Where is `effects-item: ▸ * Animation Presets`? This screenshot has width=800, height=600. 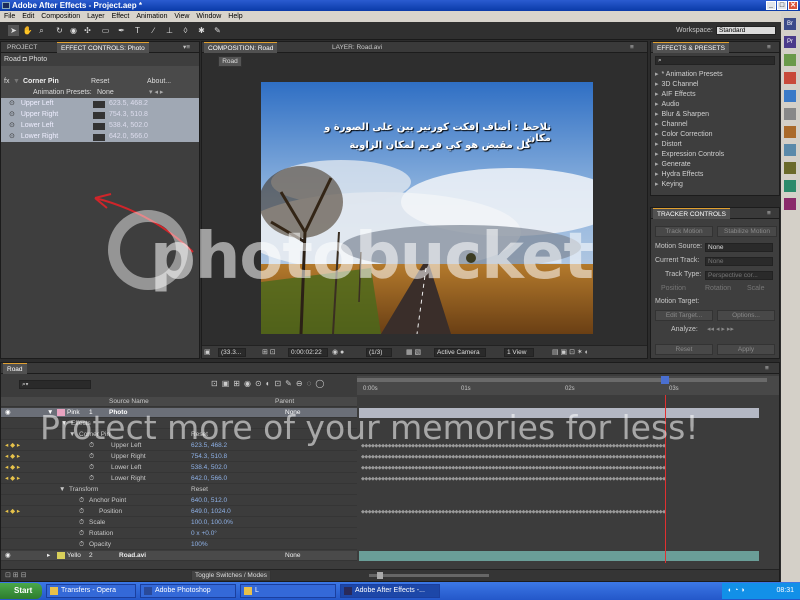 effects-item: ▸ * Animation Presets is located at coordinates (689, 75).